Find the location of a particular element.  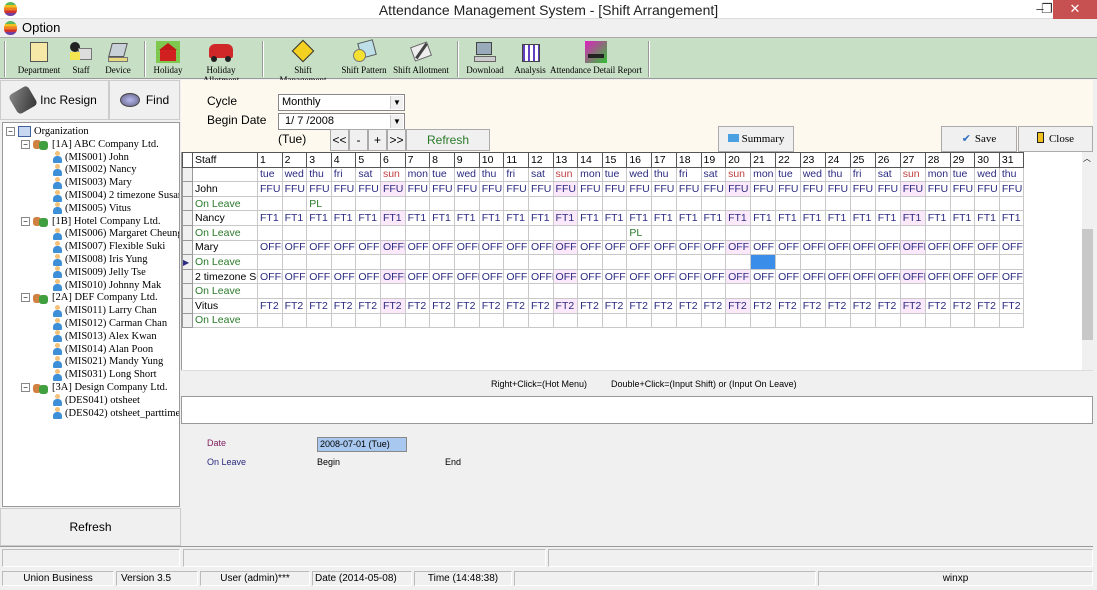

leave-cell: PL is located at coordinates (639, 232).